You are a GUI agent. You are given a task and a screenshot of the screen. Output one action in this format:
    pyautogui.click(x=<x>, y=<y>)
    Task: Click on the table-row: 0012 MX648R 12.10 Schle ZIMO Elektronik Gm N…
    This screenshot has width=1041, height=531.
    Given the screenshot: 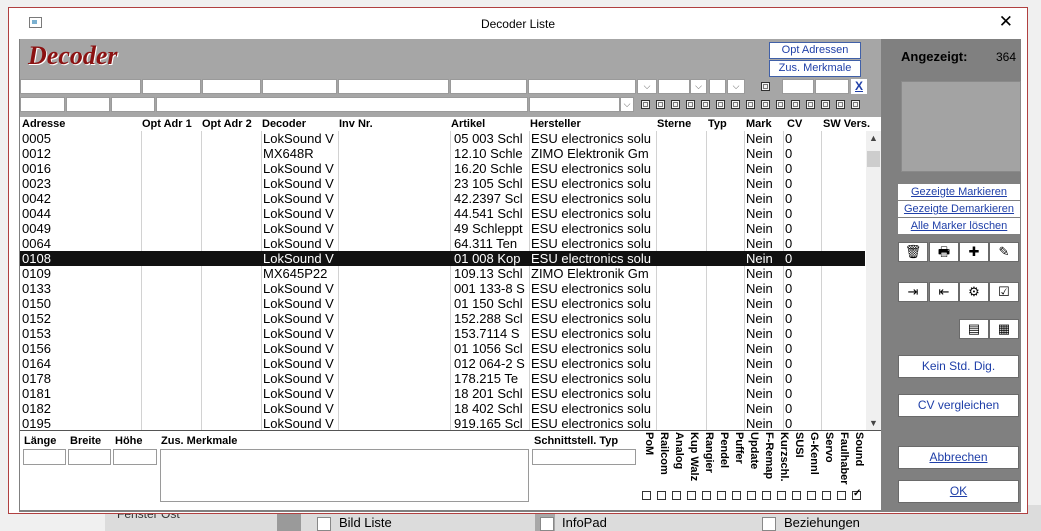 What is the action you would take?
    pyautogui.click(x=442, y=153)
    